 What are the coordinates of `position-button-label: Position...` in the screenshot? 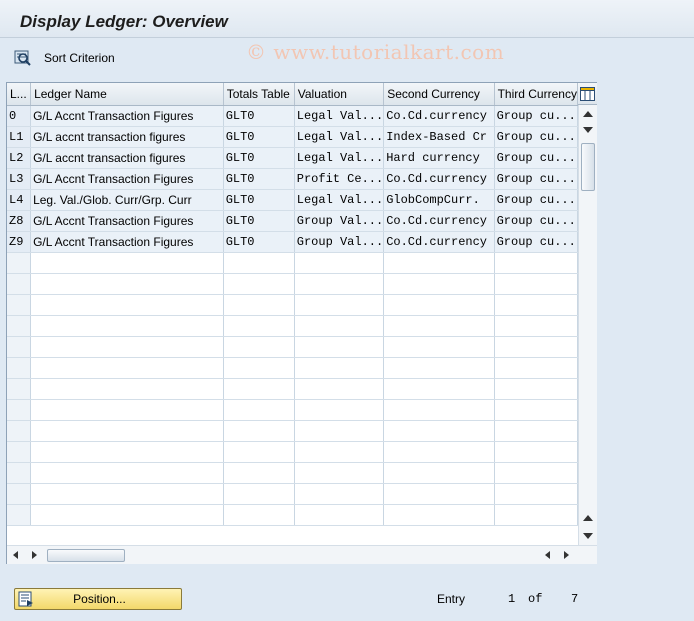 It's located at (99, 599).